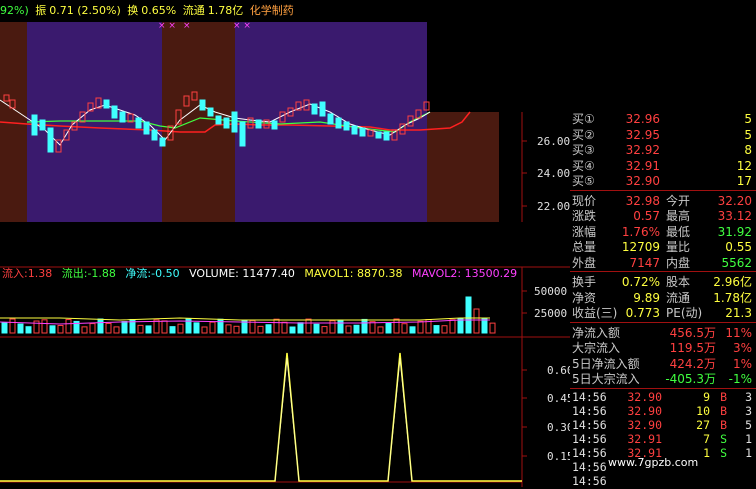 The width and height of the screenshot is (756, 489). What do you see at coordinates (748, 424) in the screenshot?
I see `tick-count: 5` at bounding box center [748, 424].